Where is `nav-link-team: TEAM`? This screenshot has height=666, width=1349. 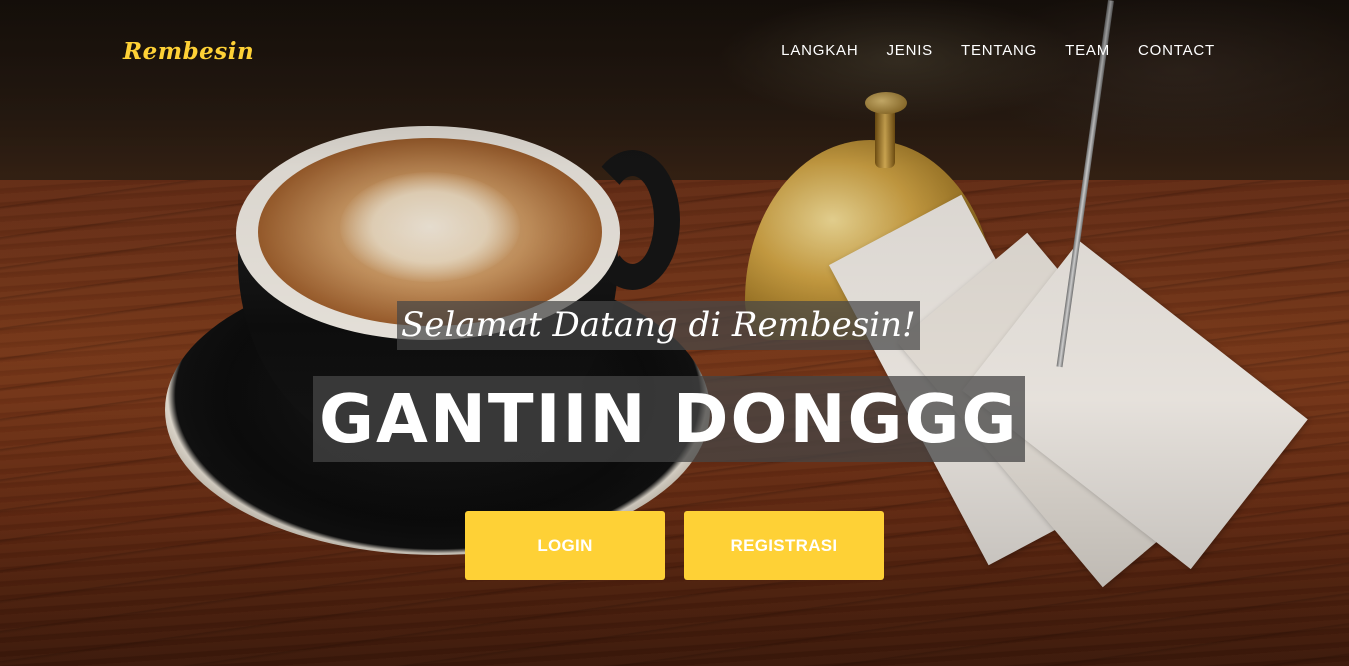 nav-link-team: TEAM is located at coordinates (1087, 50).